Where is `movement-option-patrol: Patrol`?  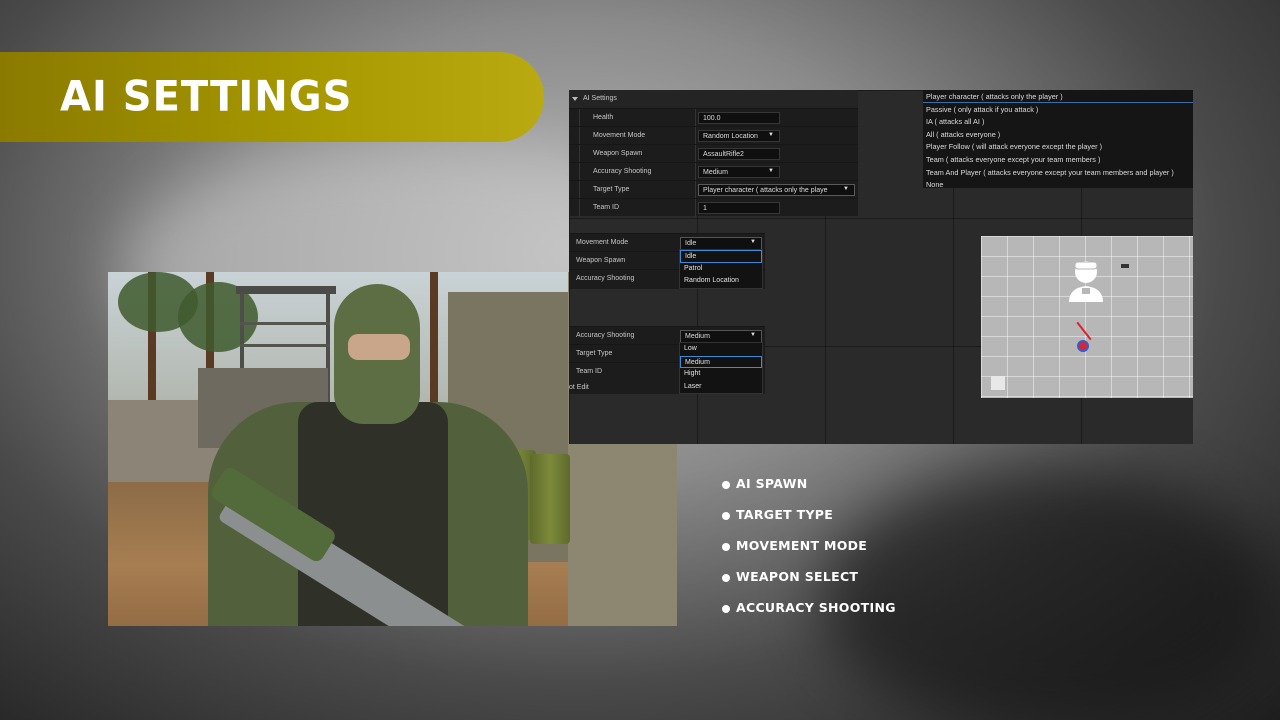
movement-option-patrol: Patrol is located at coordinates (721, 269).